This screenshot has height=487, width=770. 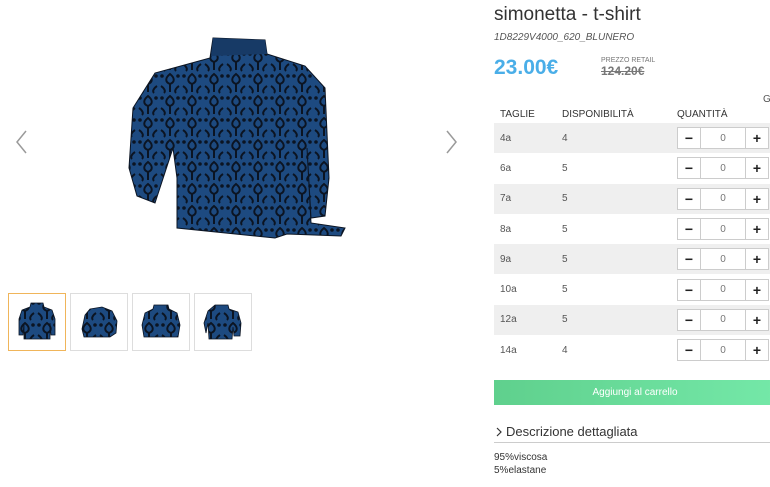 What do you see at coordinates (572, 431) in the screenshot?
I see `description-title: Descrizione dettagliata` at bounding box center [572, 431].